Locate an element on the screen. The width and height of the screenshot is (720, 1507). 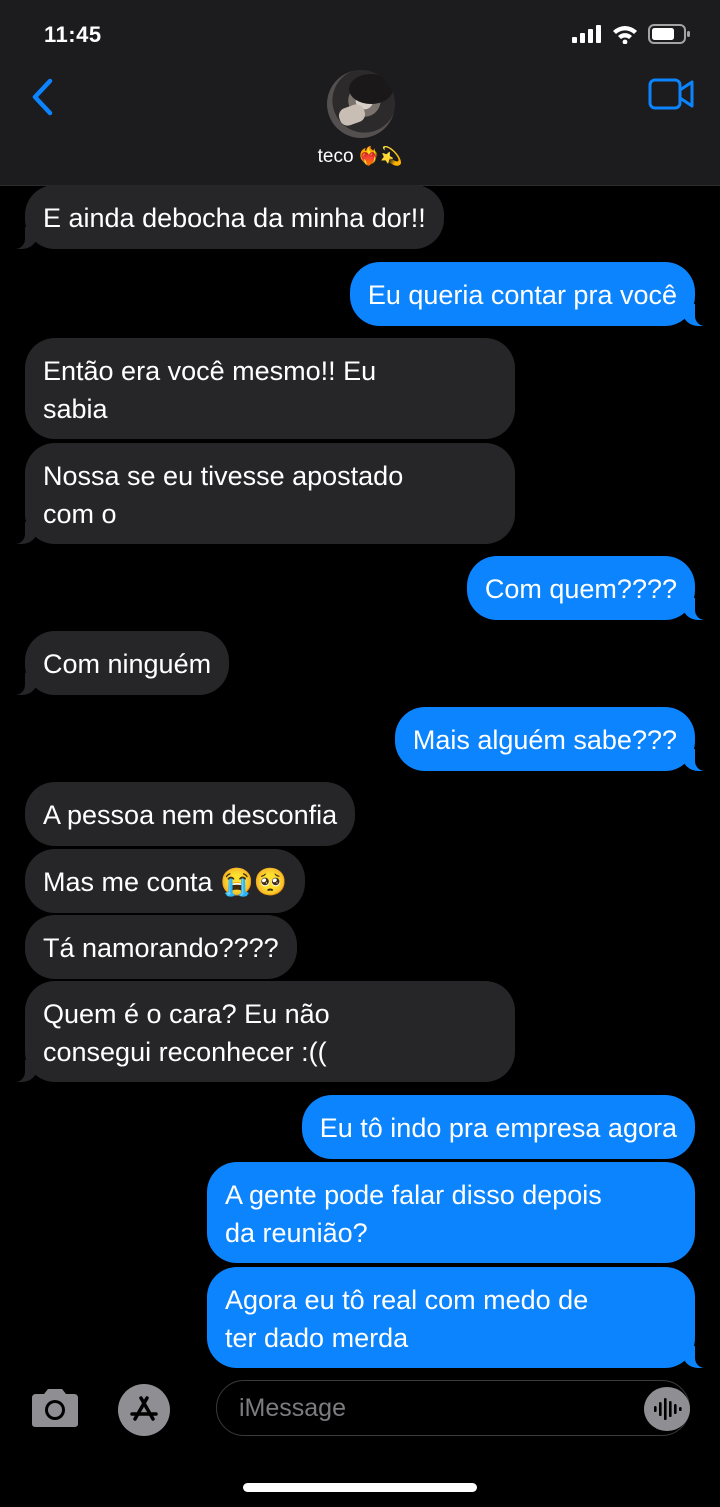
contact-name-row: teco ❤️‍🔥💫 is located at coordinates (360, 157).